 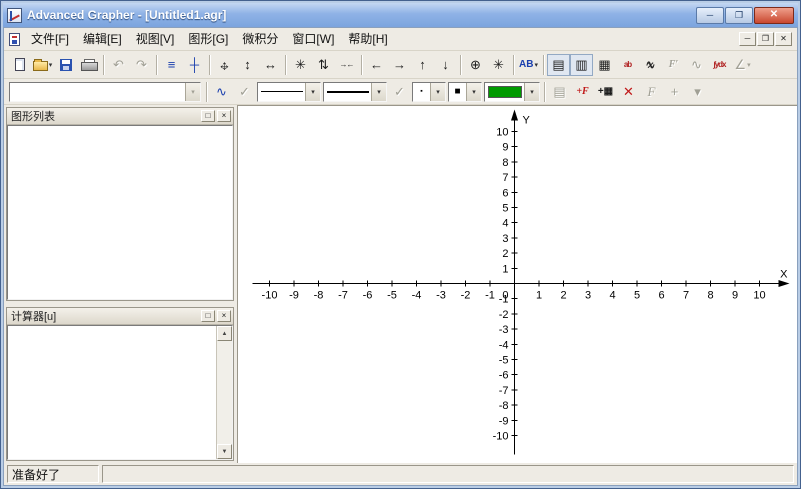 What do you see at coordinates (270, 65) in the screenshot?
I see `stretch-horizontal-button: ↔` at bounding box center [270, 65].